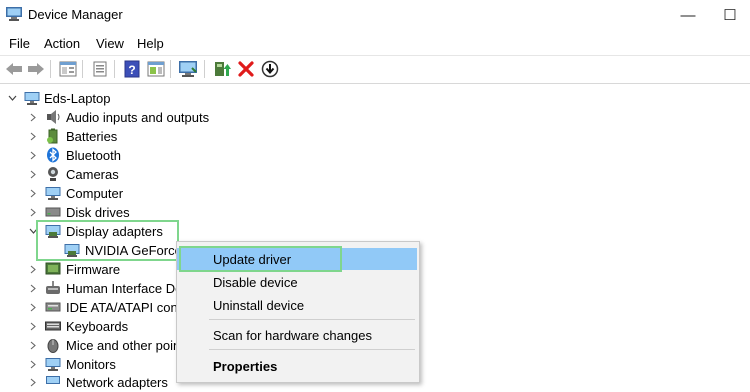 The image size is (750, 392). What do you see at coordinates (375, 155) in the screenshot?
I see `tree-item-bluetooth: Bluetooth` at bounding box center [375, 155].